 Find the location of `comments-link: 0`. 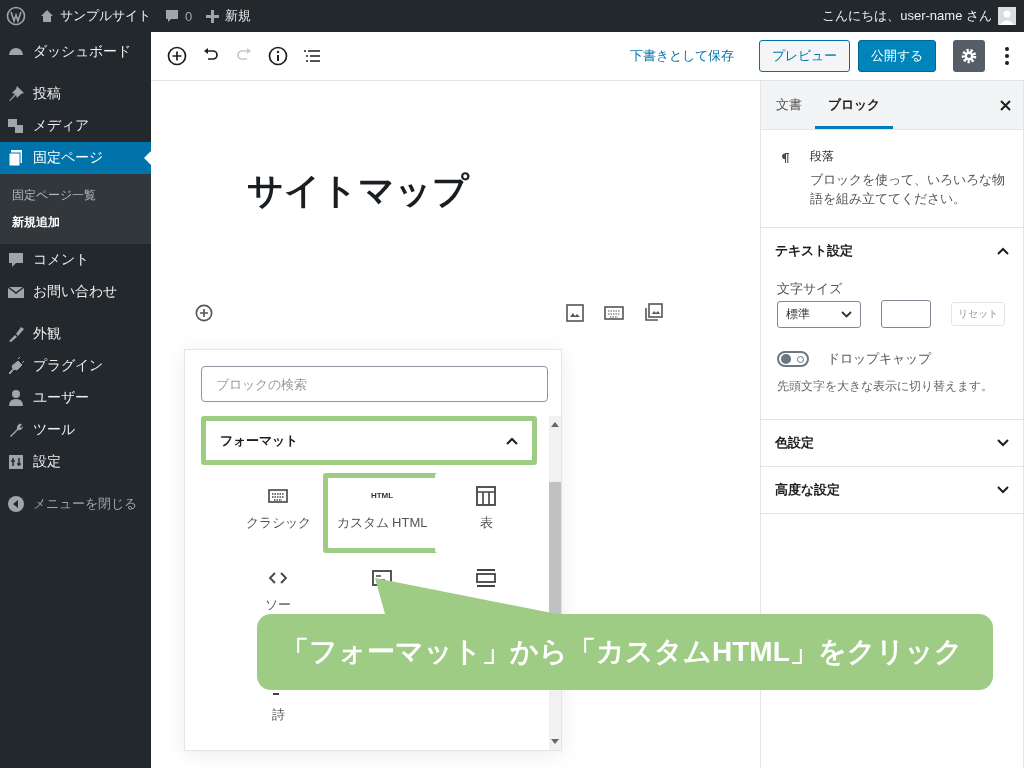

comments-link: 0 is located at coordinates (179, 16).